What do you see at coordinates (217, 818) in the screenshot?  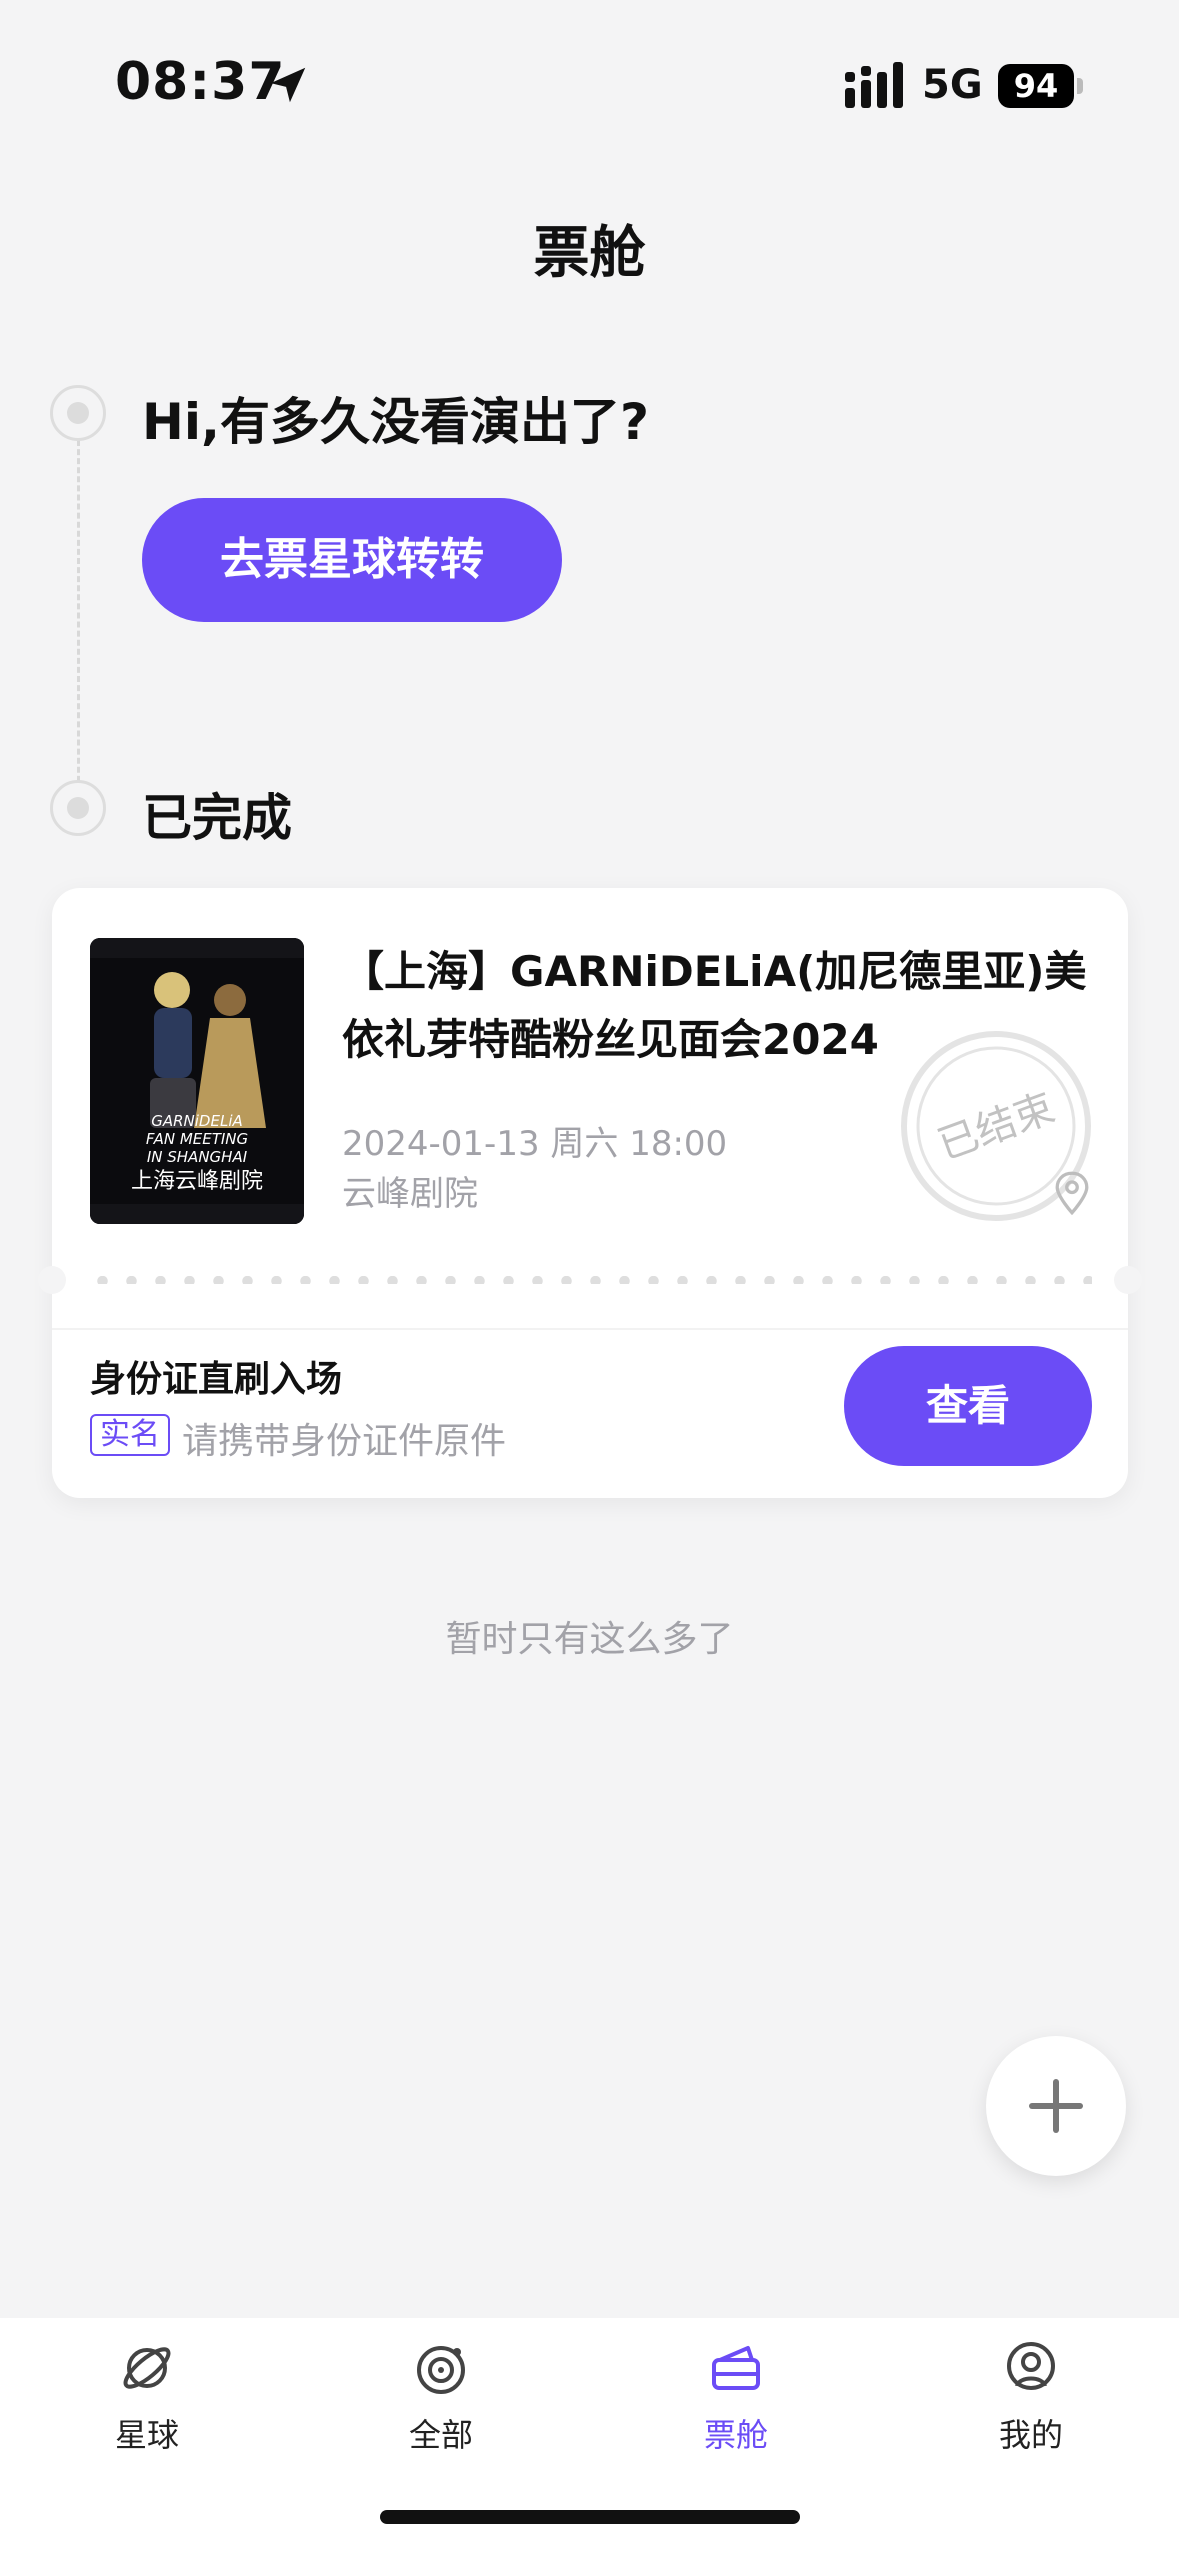 I see `completed-section-title: 已完成` at bounding box center [217, 818].